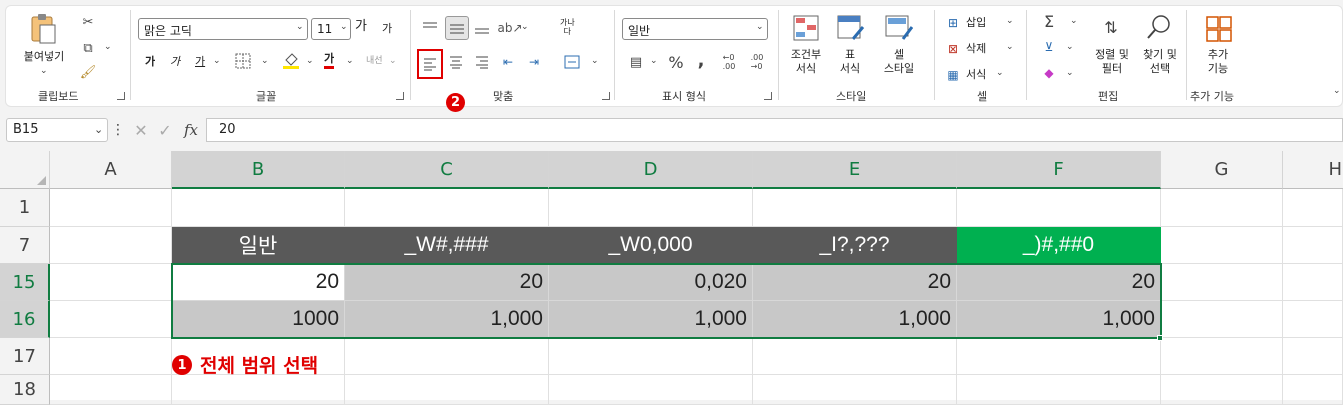 The image size is (1343, 405). Describe the element at coordinates (768, 96) in the screenshot. I see `number-launcher-icon` at that location.